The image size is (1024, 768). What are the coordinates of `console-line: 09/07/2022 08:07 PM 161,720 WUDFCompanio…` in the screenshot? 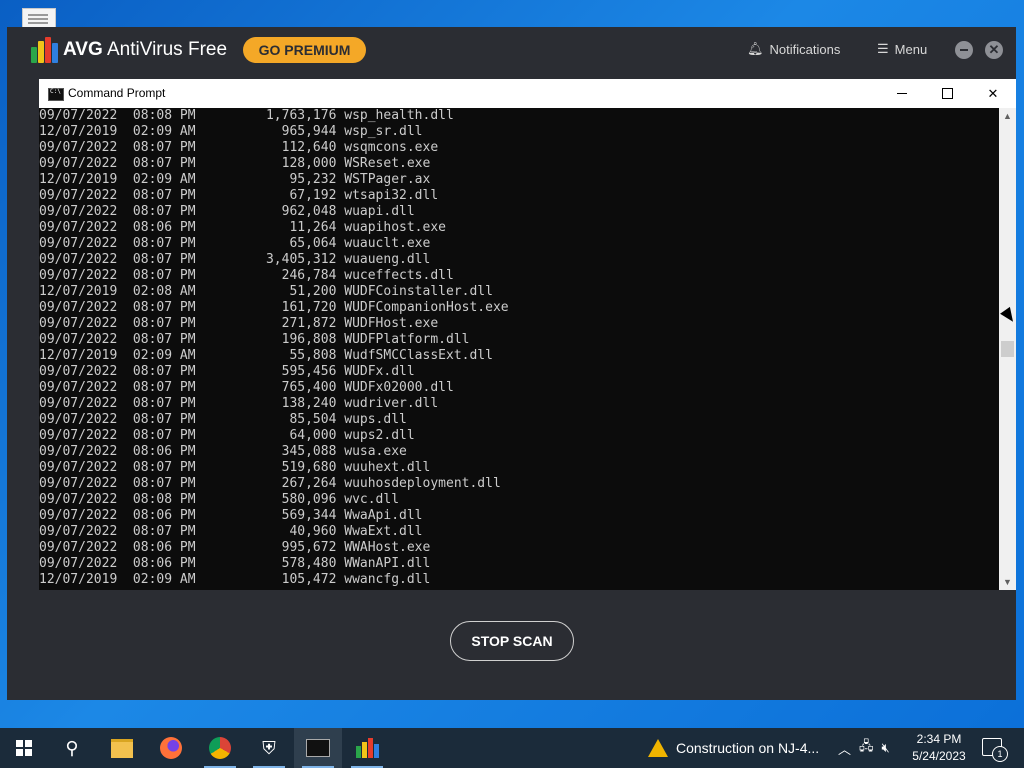 It's located at (274, 307).